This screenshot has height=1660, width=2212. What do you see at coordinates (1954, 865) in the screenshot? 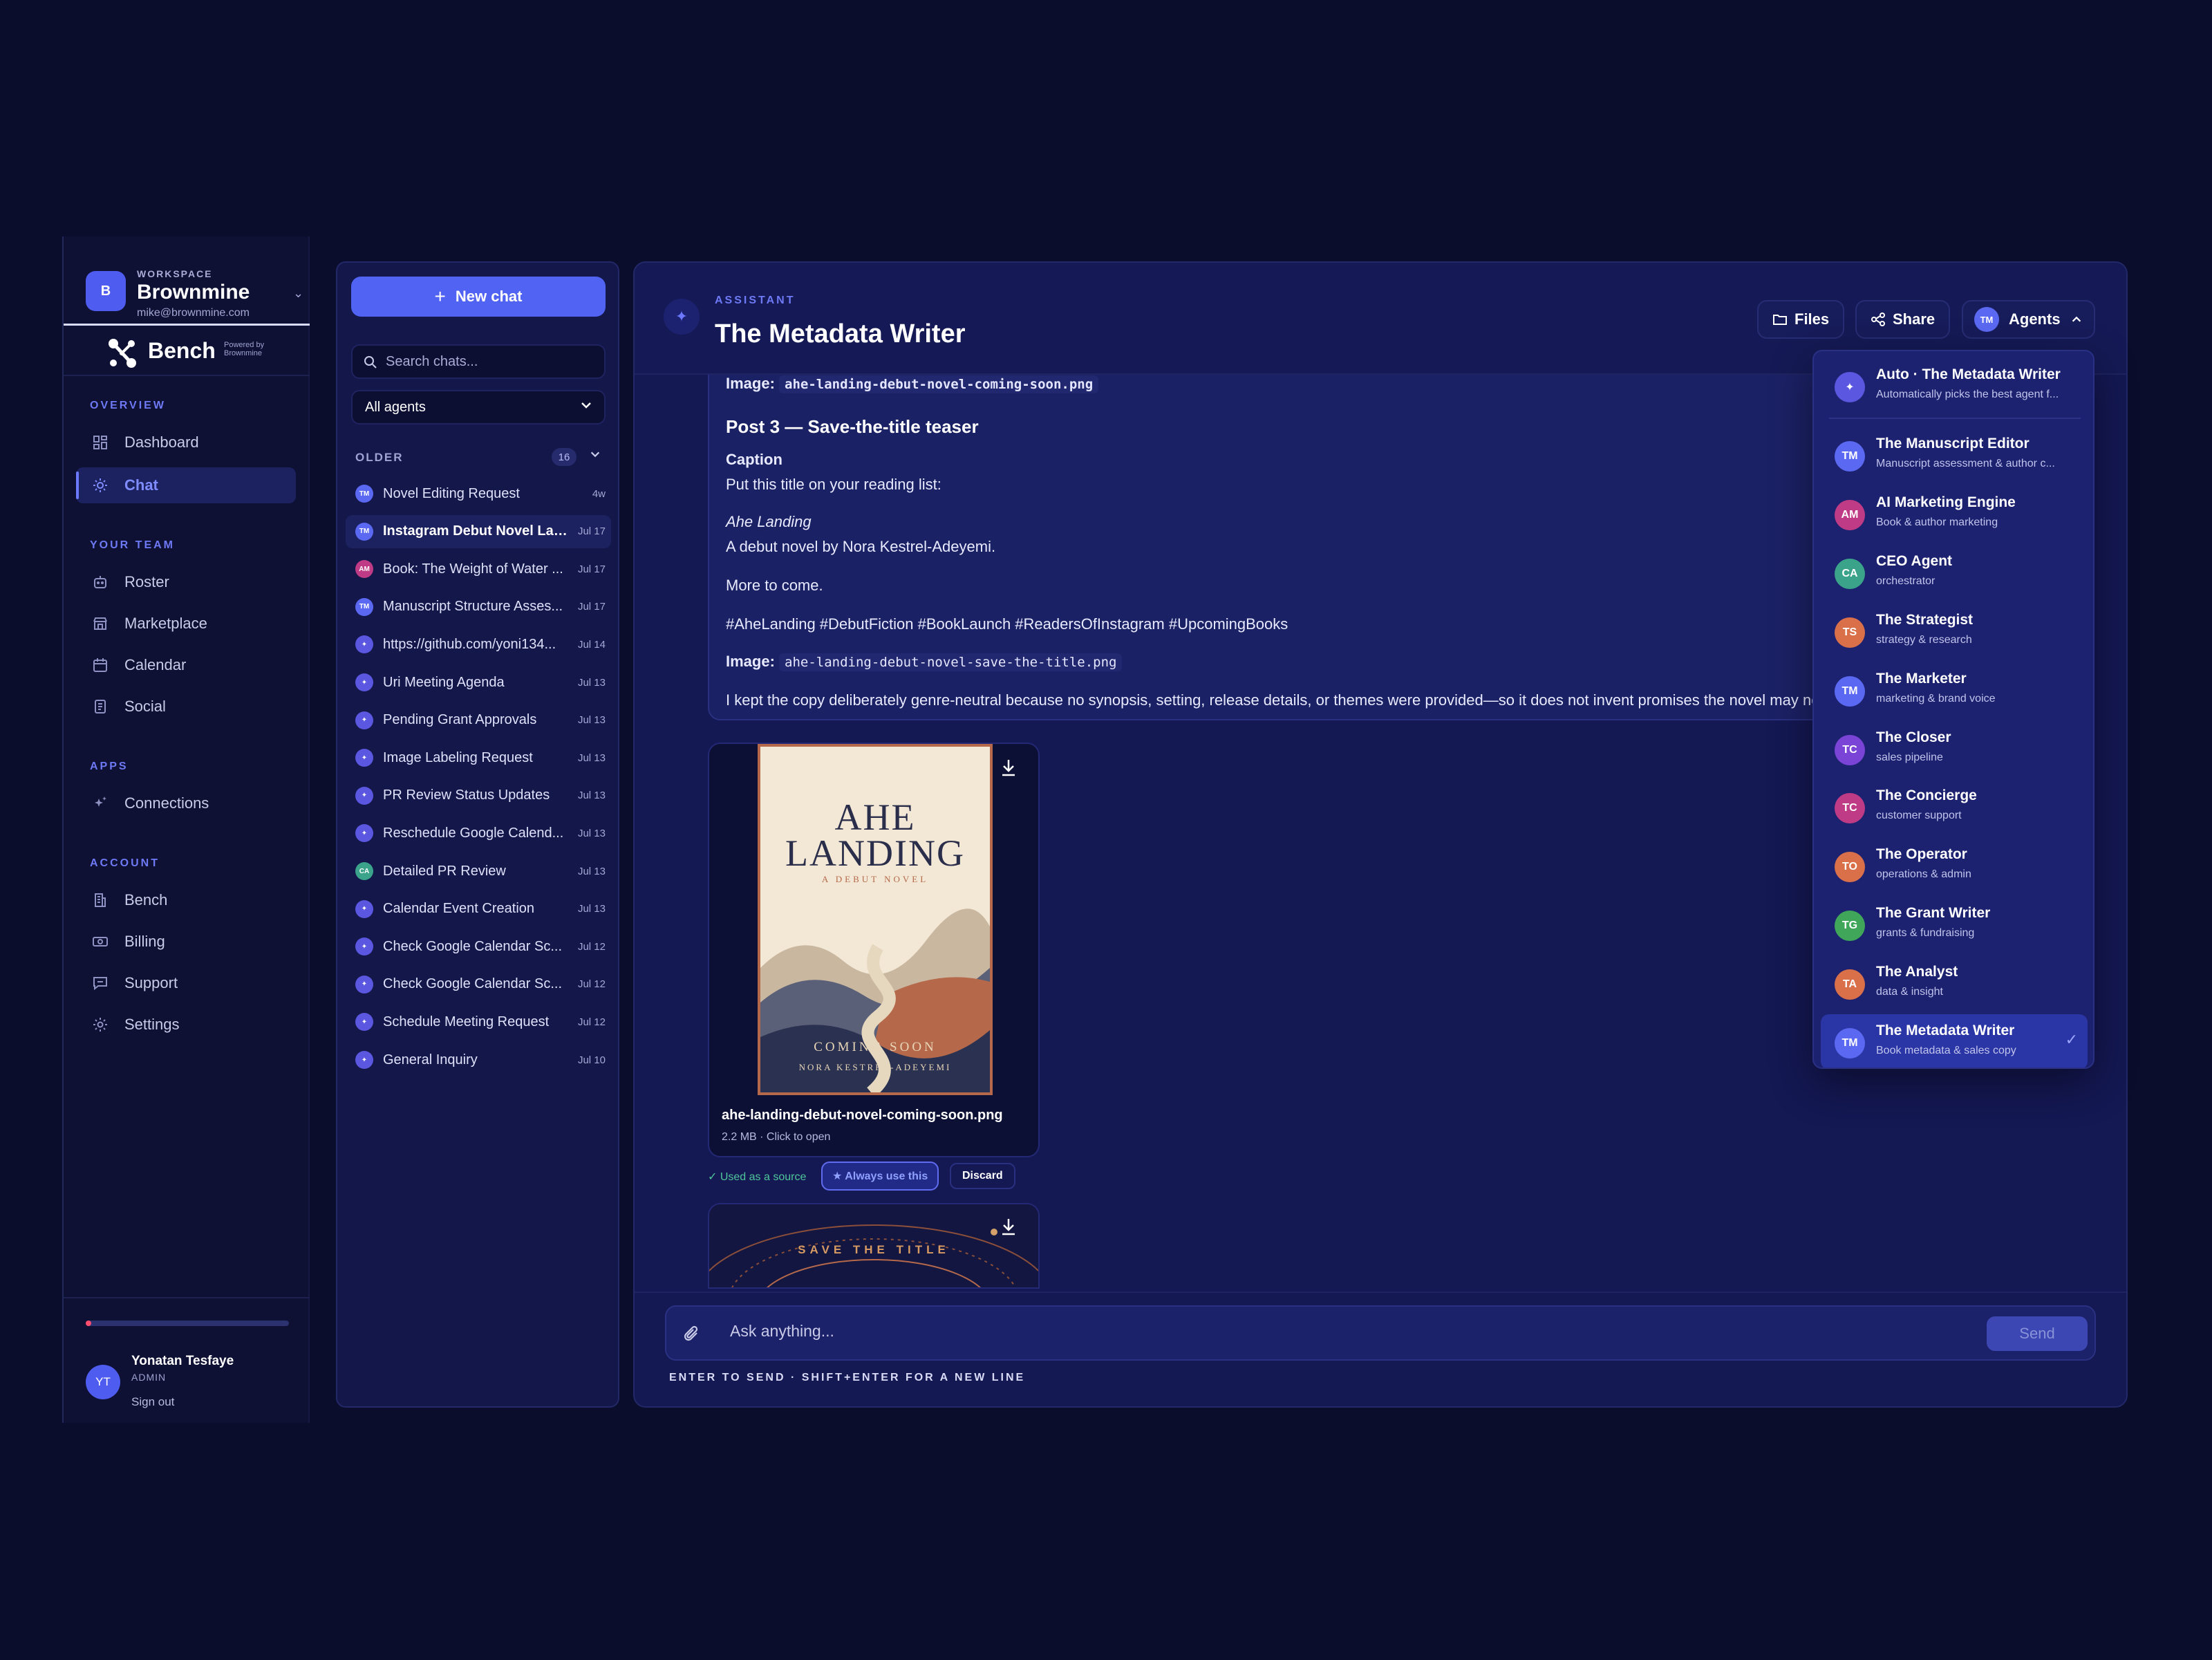
I see `agent-option: TO The Operator operations & admin` at bounding box center [1954, 865].